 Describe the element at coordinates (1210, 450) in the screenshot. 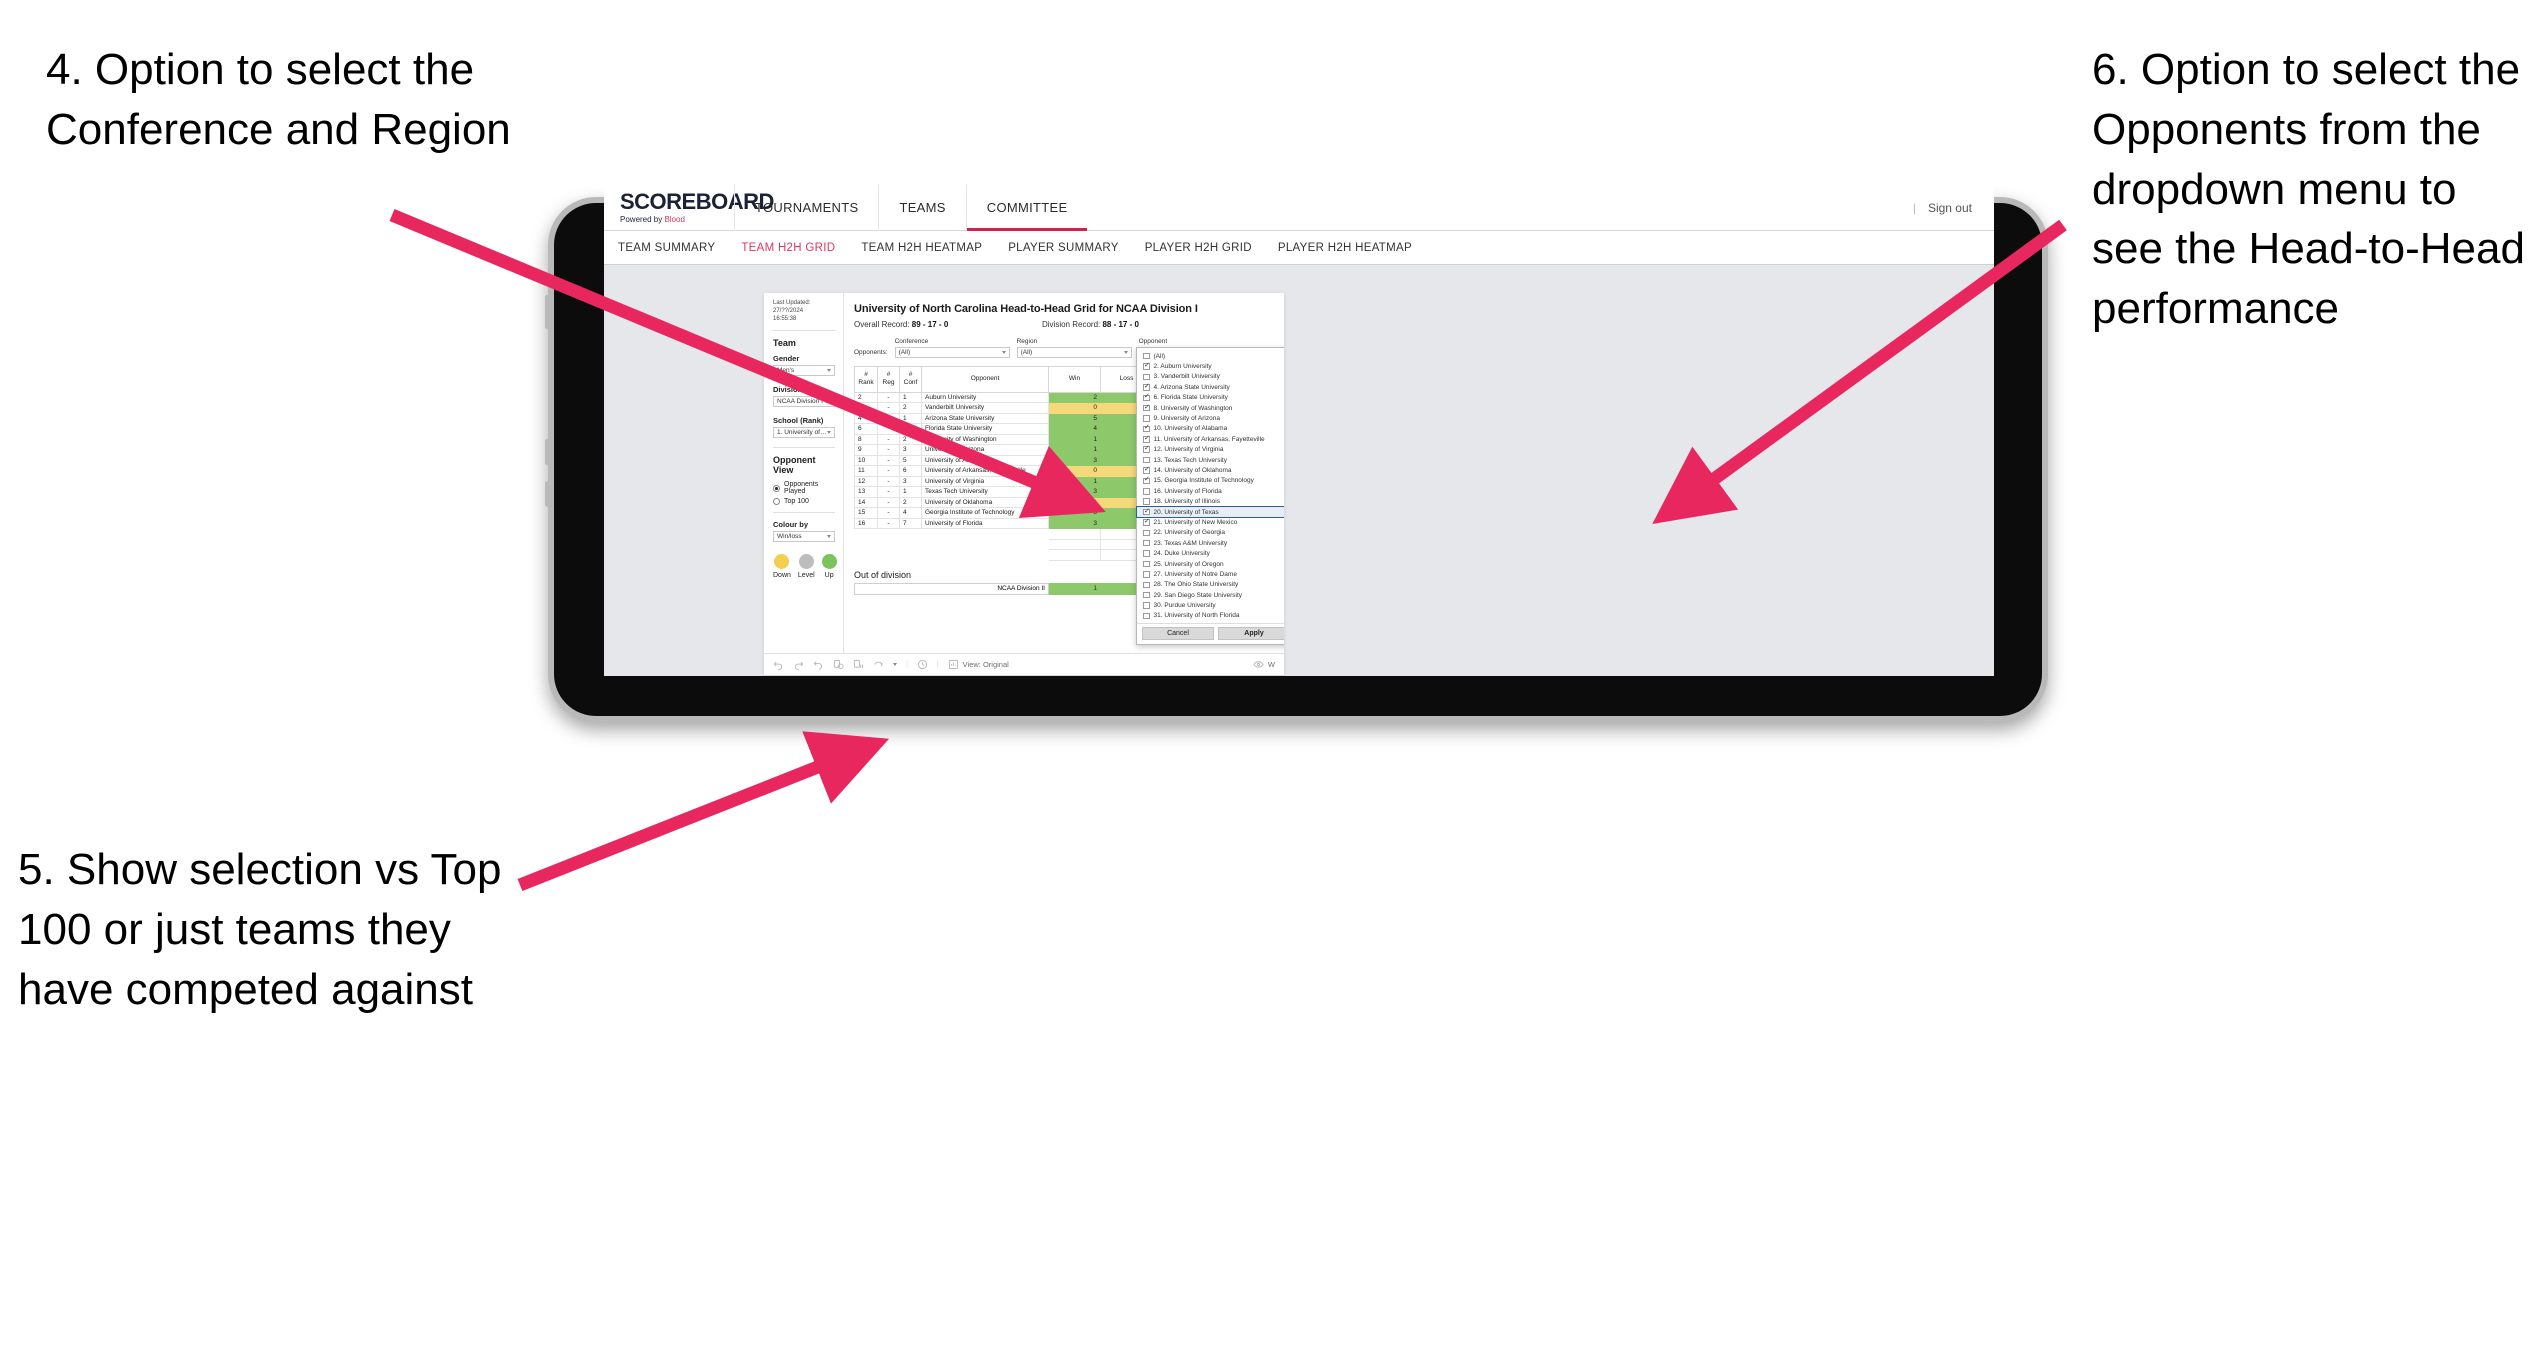

I see `opponent-option: 12. University of Virginia` at that location.